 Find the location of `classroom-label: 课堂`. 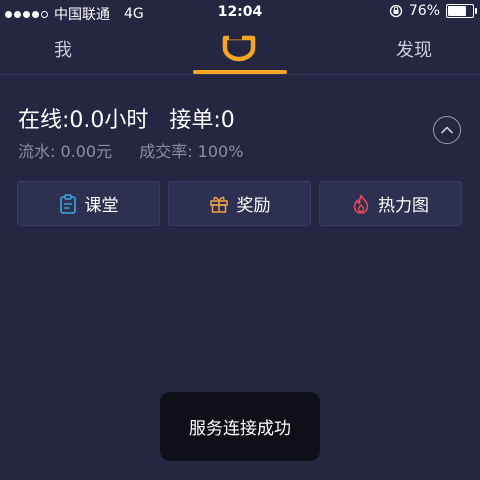

classroom-label: 课堂 is located at coordinates (101, 206).